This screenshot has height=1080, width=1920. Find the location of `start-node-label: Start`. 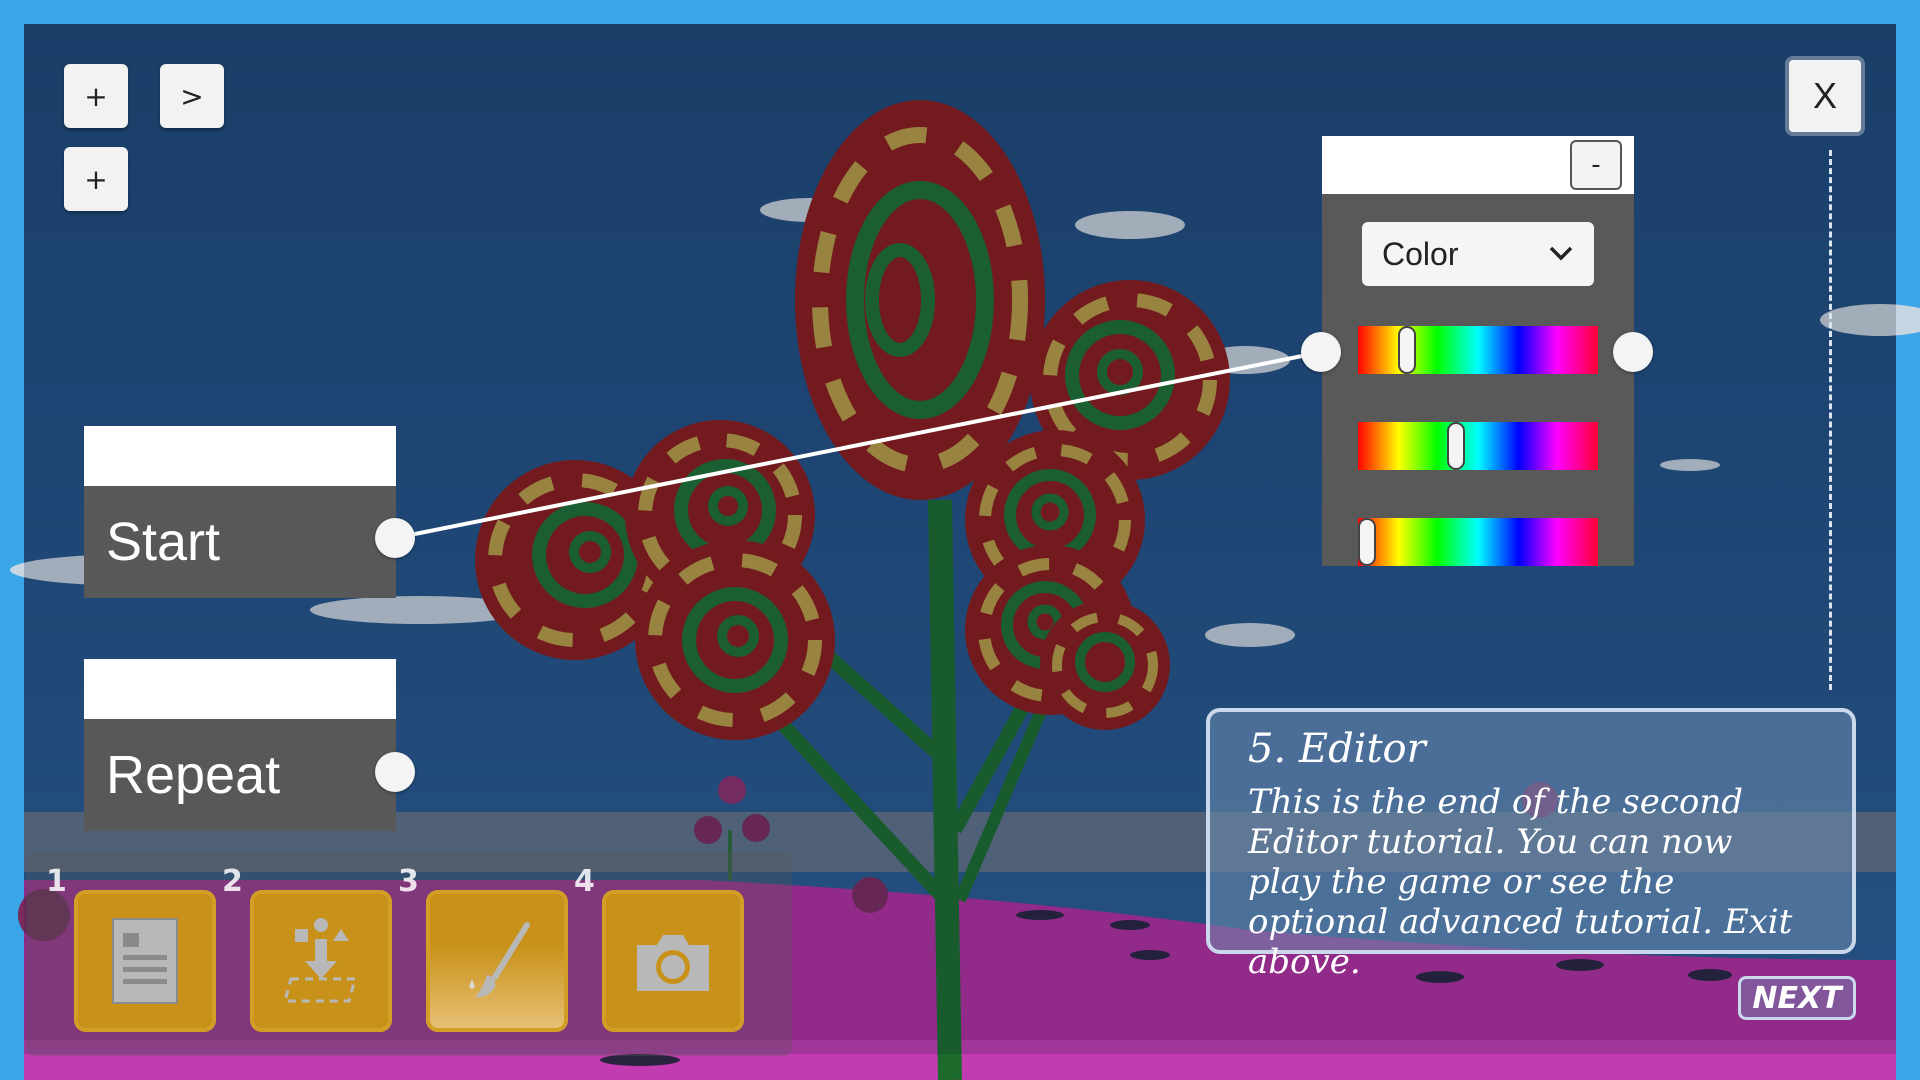

start-node-label: Start is located at coordinates (163, 542).